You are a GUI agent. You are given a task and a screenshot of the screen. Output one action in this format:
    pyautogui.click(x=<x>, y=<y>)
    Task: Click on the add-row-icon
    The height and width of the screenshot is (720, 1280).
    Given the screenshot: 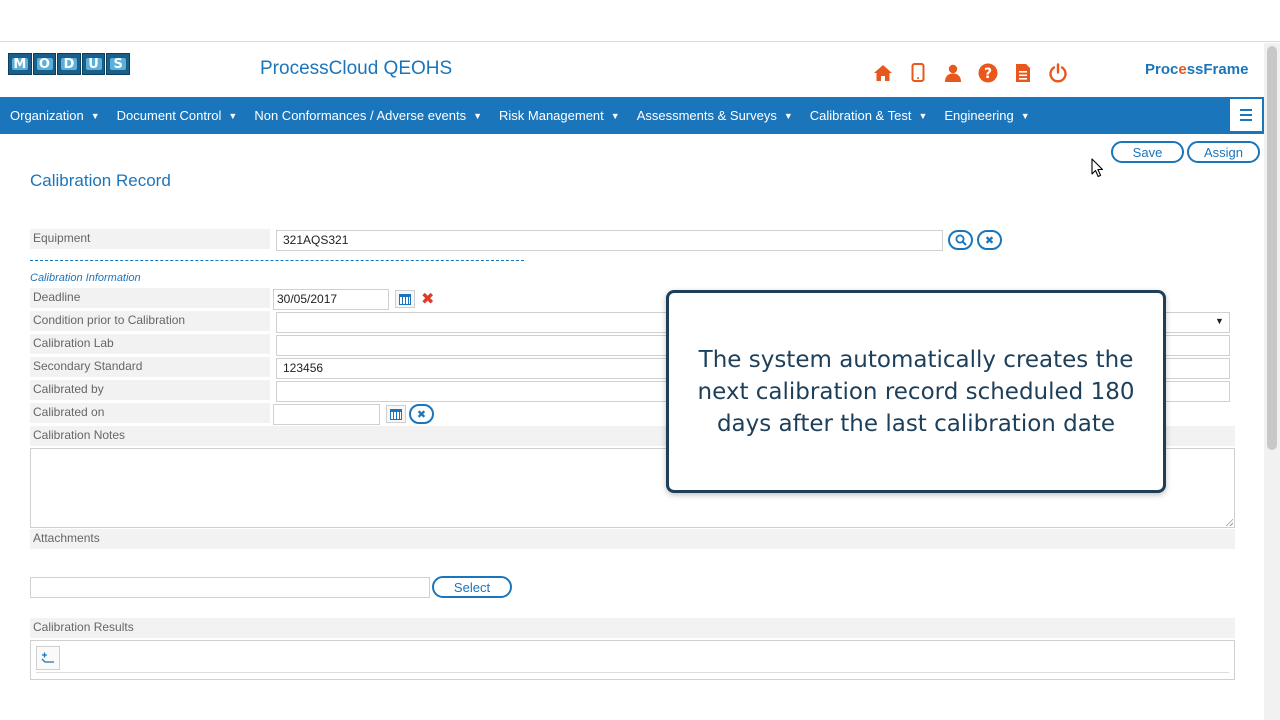 What is the action you would take?
    pyautogui.click(x=48, y=658)
    